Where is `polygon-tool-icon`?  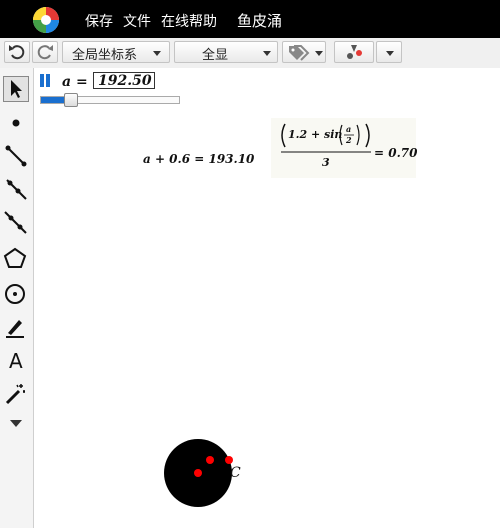 polygon-tool-icon is located at coordinates (15, 257).